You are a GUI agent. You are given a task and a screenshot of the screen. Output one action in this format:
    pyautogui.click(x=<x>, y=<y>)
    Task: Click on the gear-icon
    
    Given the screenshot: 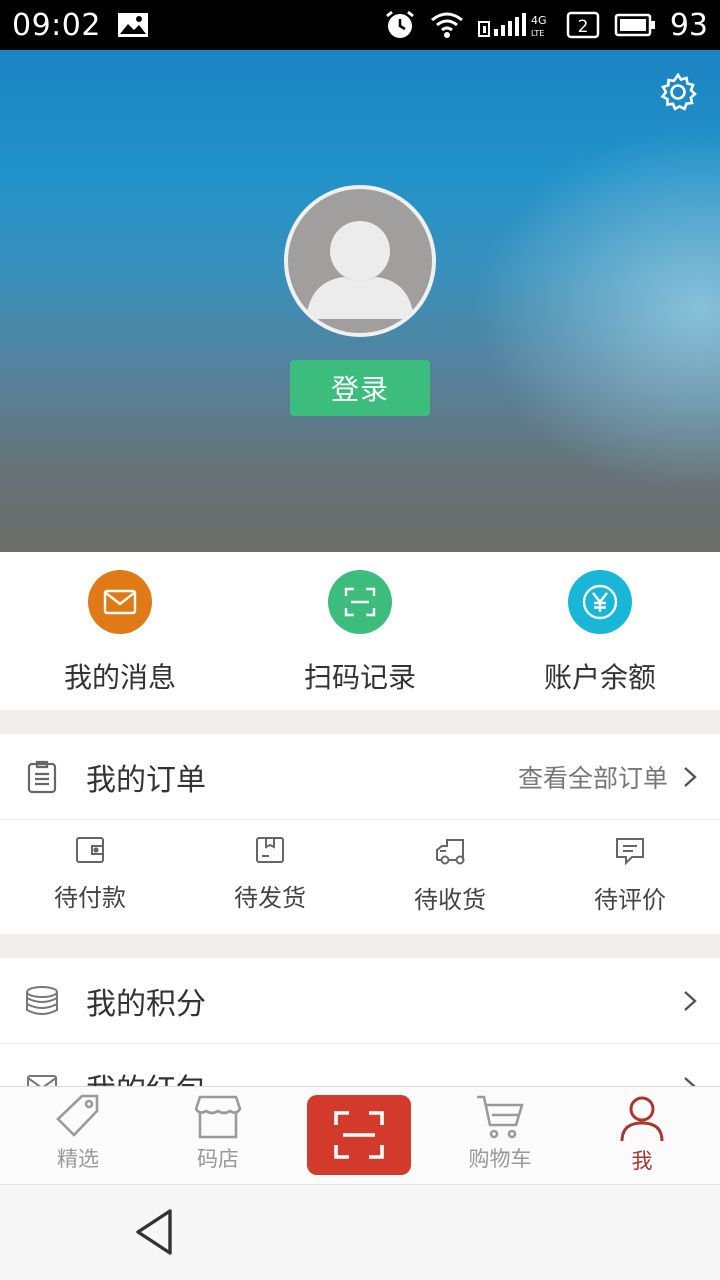 What is the action you would take?
    pyautogui.click(x=678, y=91)
    